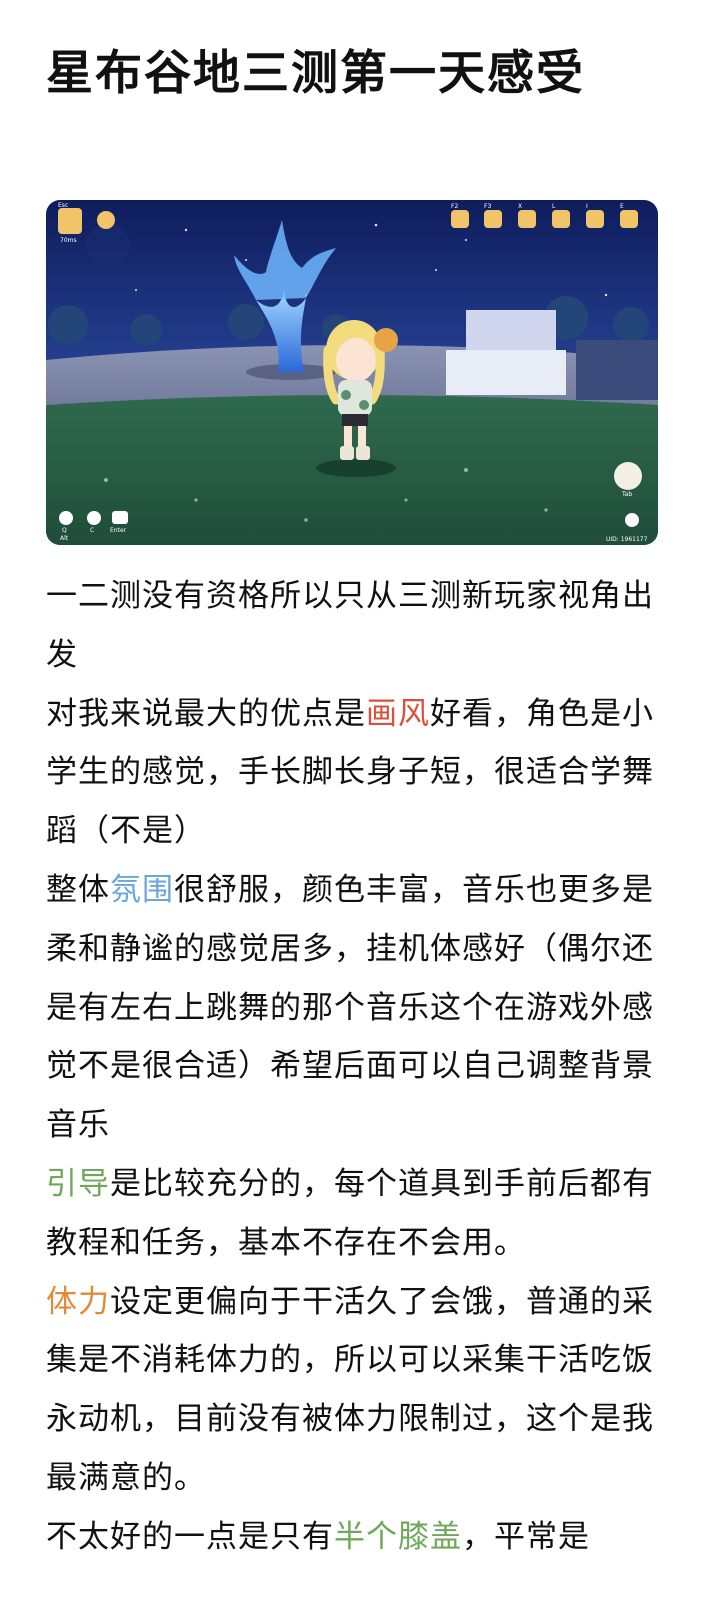  What do you see at coordinates (587, 206) in the screenshot?
I see `i-key-label: I` at bounding box center [587, 206].